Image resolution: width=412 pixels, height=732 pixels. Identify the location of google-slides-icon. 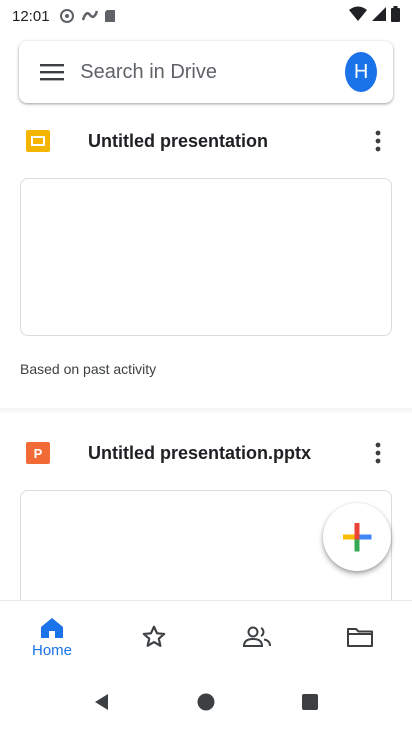
(38, 141).